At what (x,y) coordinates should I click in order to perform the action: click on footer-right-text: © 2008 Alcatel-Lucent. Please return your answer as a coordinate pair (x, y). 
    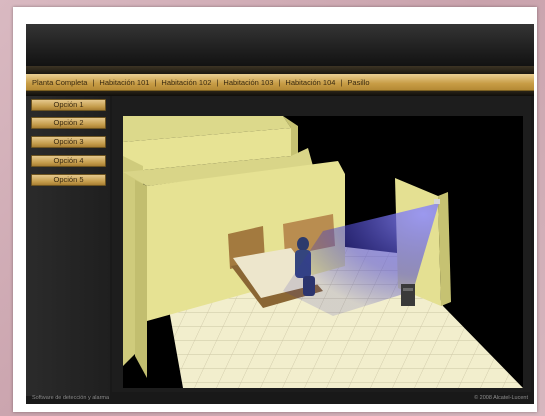
    Looking at the image, I should click on (501, 398).